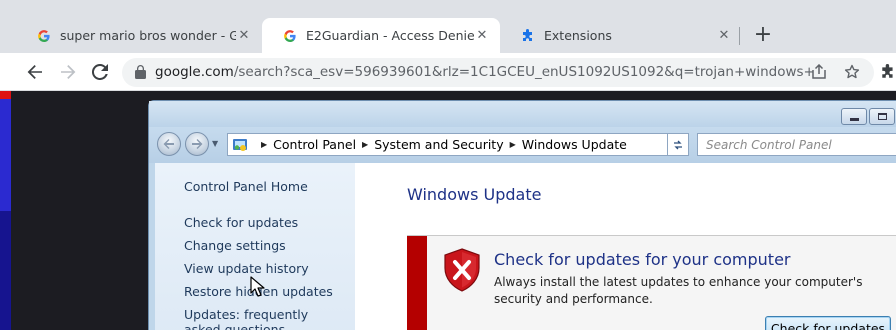 This screenshot has height=330, width=896. I want to click on status-color-bar, so click(417, 283).